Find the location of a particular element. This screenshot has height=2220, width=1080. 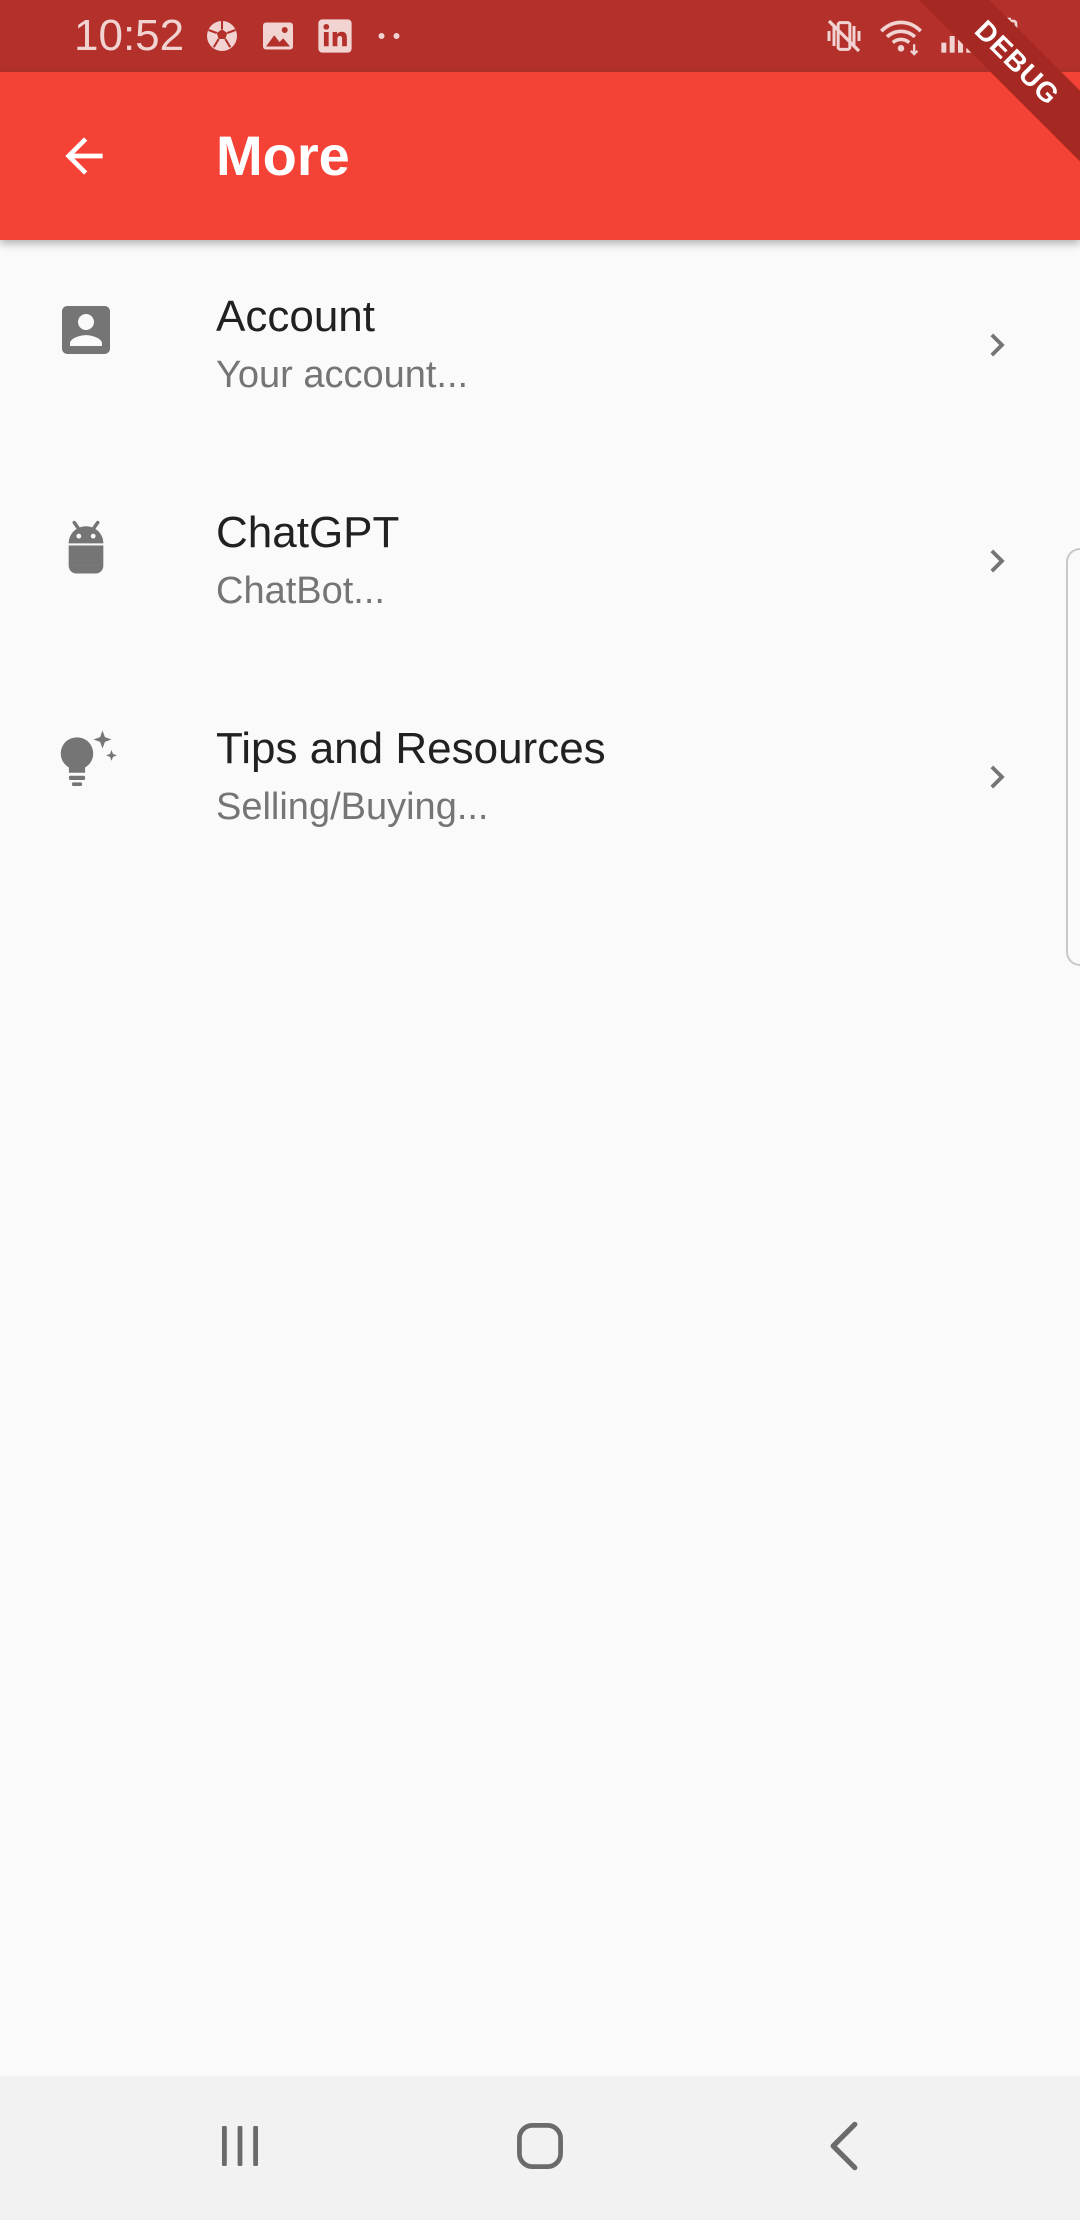

page-title: More is located at coordinates (283, 155).